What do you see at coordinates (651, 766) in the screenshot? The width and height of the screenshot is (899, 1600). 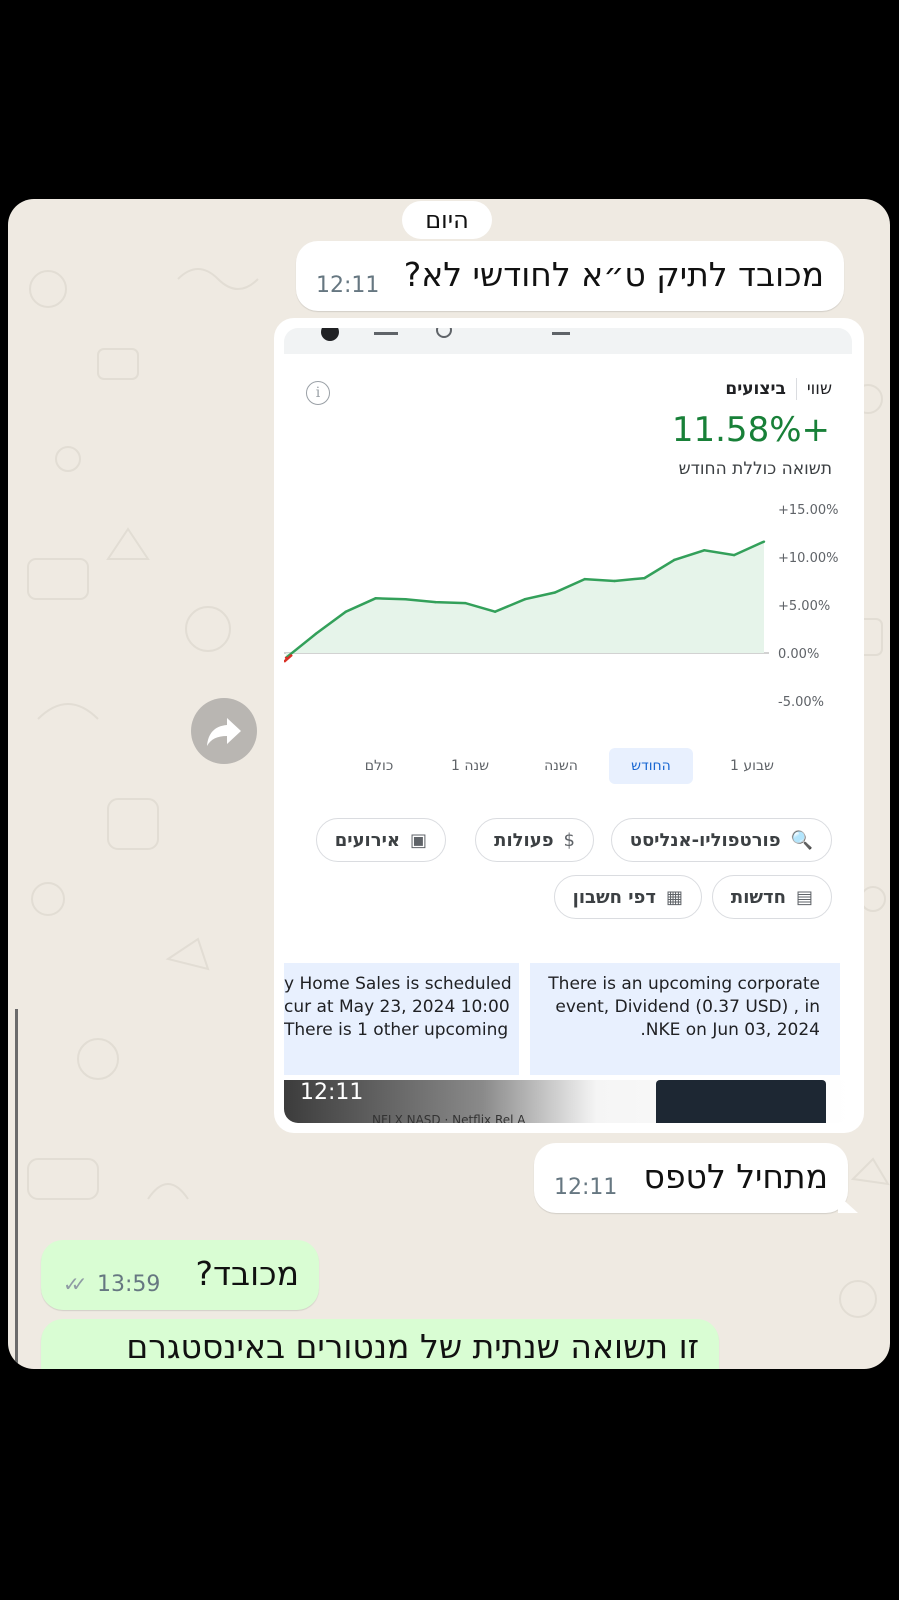 I see `range-option: החודש` at bounding box center [651, 766].